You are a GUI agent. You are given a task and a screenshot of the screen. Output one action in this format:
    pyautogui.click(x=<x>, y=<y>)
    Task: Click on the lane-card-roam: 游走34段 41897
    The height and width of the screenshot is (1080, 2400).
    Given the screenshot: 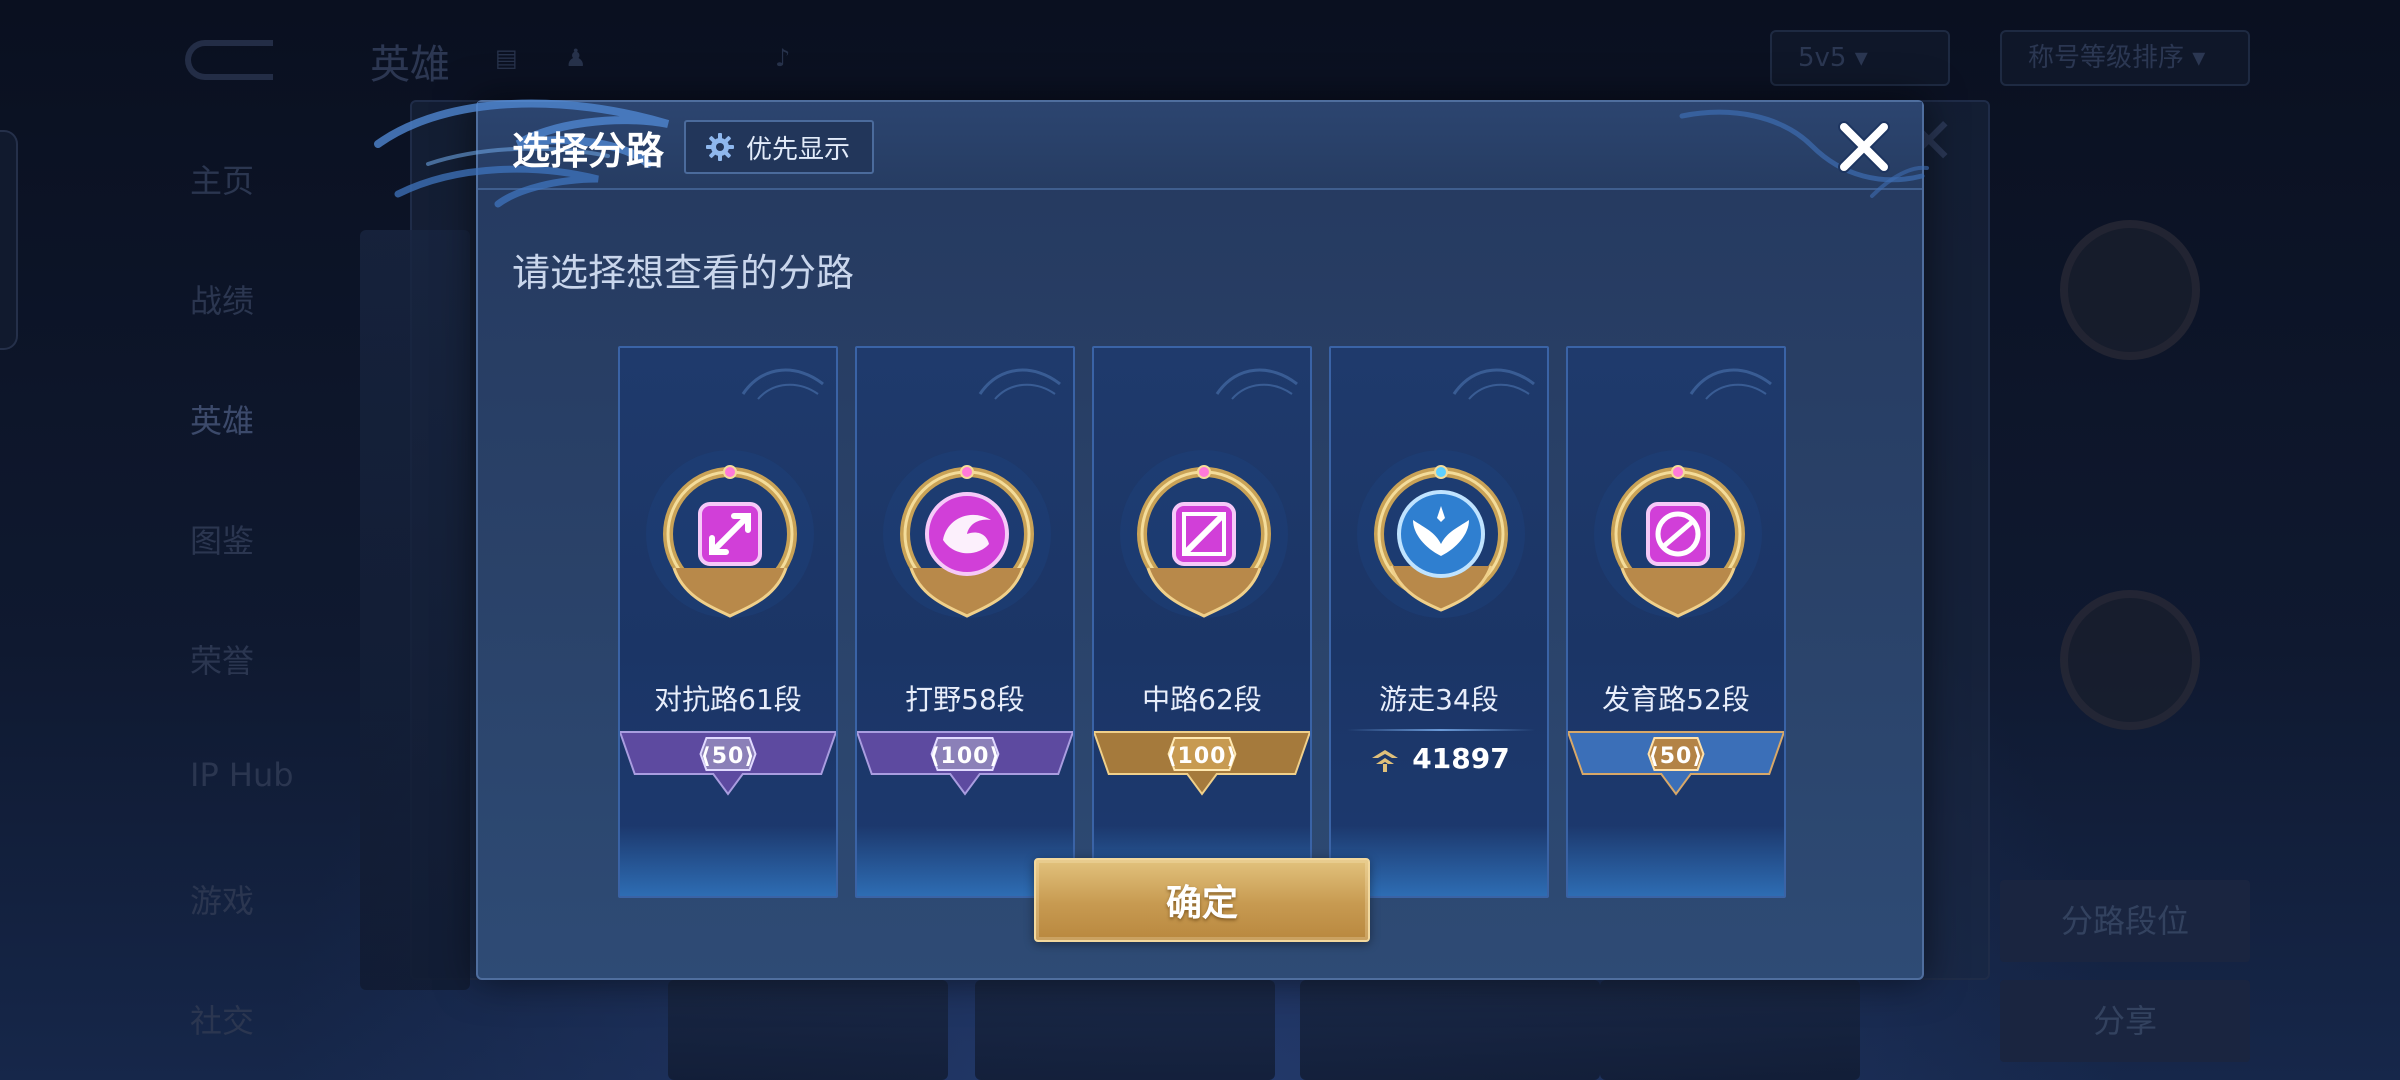 What is the action you would take?
    pyautogui.click(x=1439, y=622)
    